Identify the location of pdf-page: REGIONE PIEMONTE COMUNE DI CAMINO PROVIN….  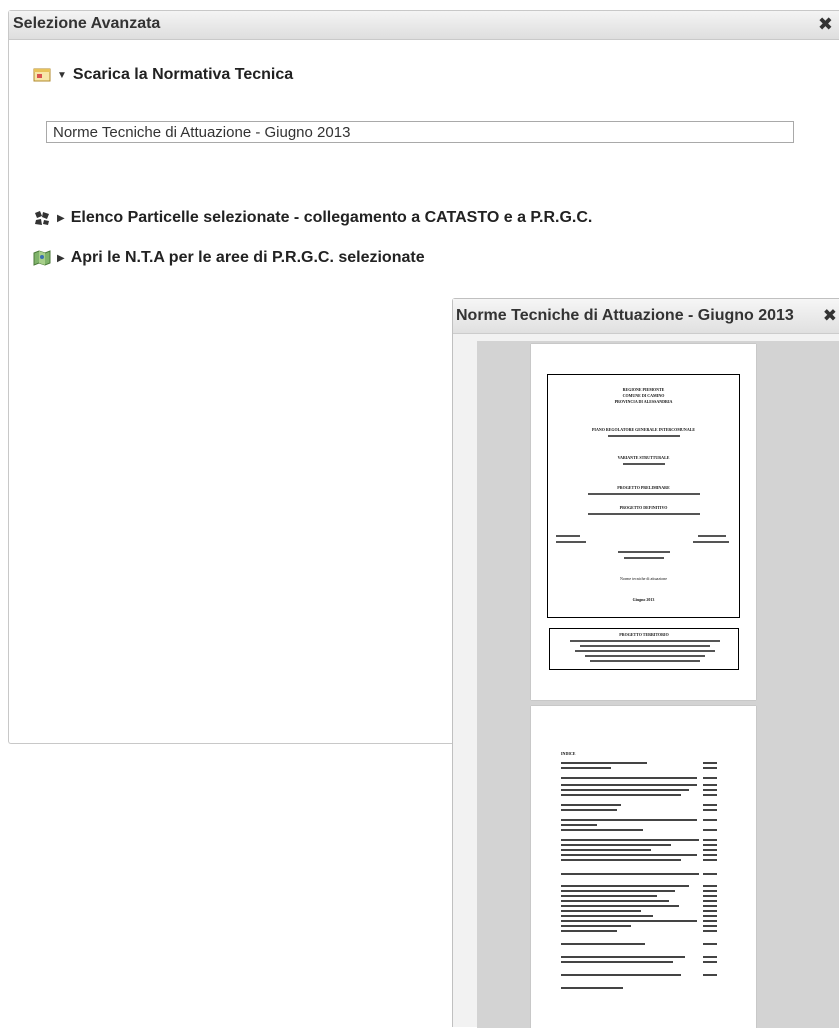
(643, 522).